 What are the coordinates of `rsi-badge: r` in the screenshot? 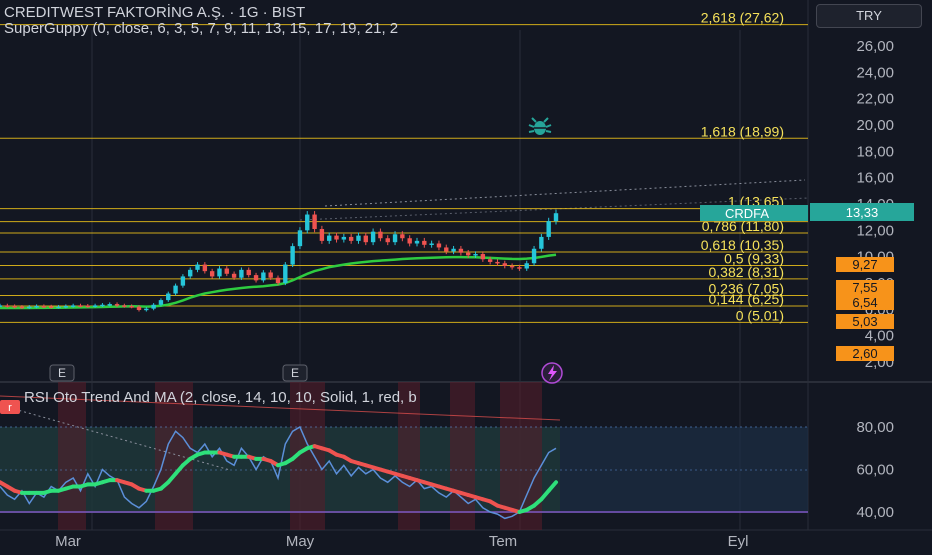 It's located at (10, 407).